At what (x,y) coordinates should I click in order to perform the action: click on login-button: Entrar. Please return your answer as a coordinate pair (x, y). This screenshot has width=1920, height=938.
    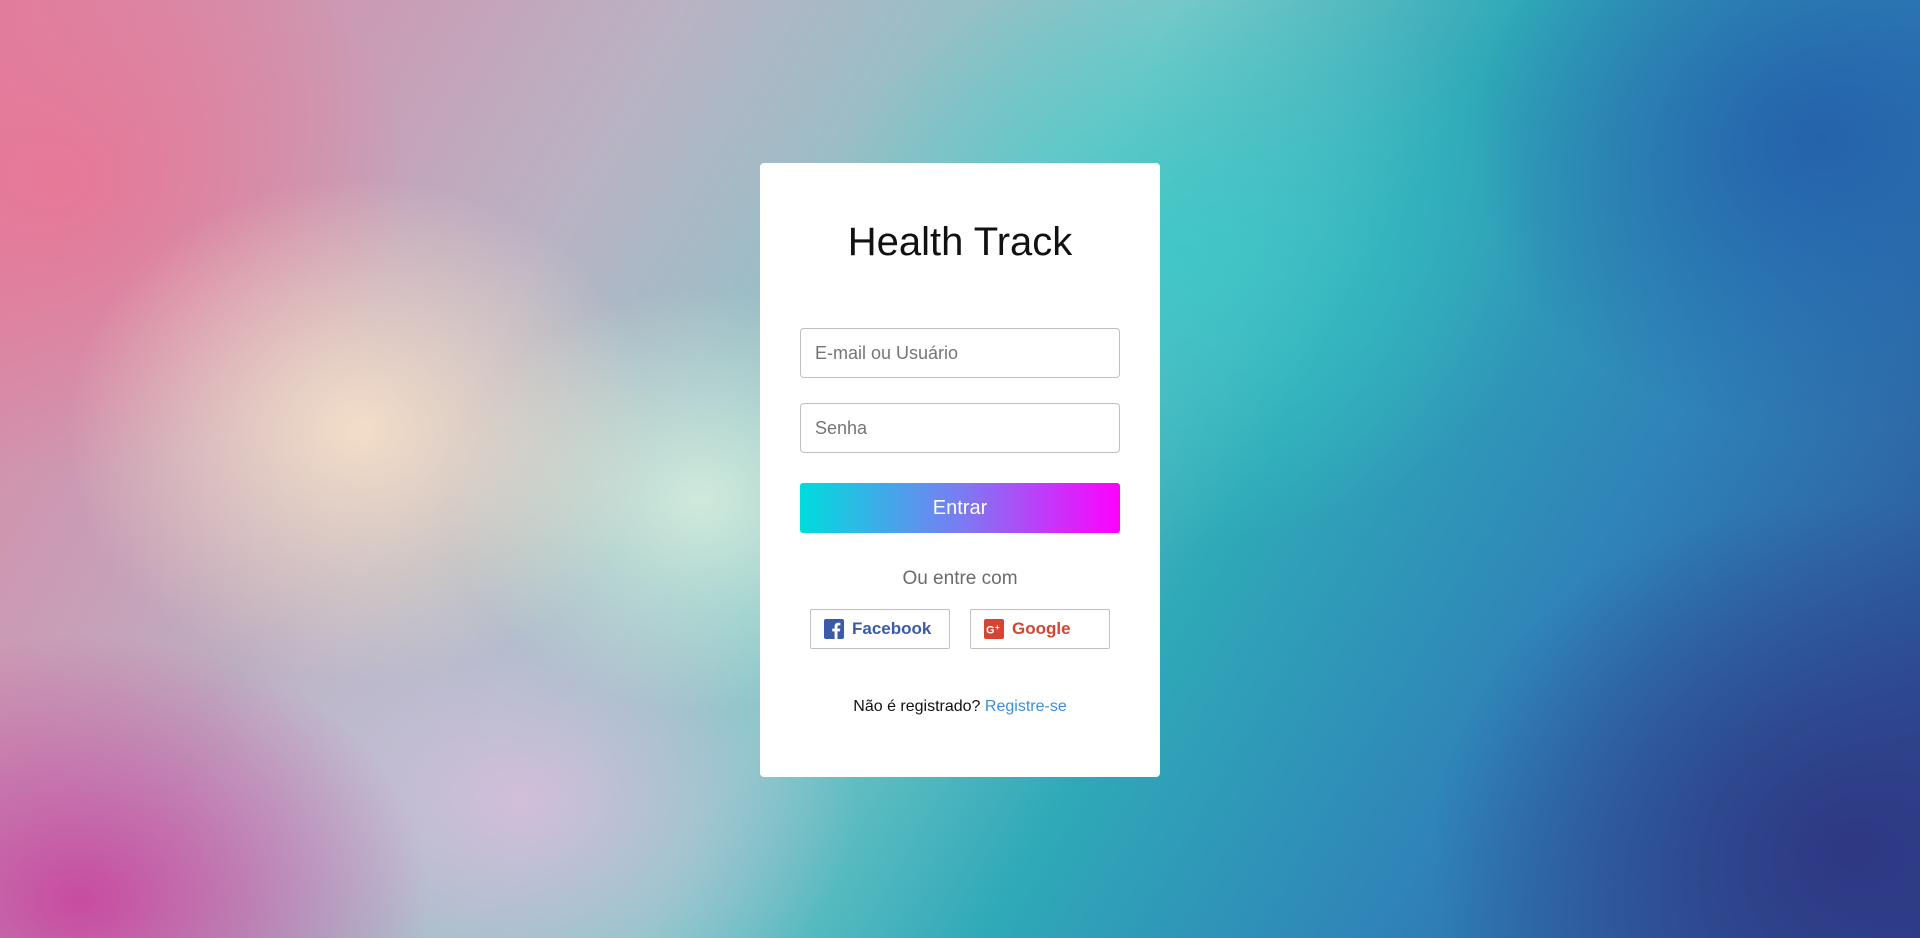
    Looking at the image, I should click on (960, 508).